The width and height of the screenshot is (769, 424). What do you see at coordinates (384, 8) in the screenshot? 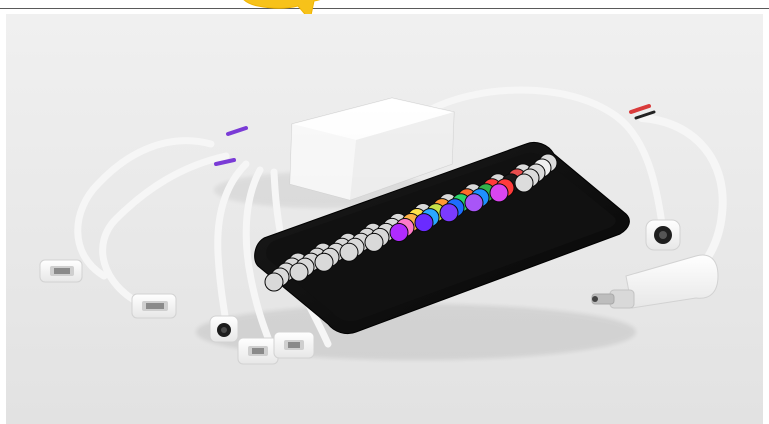
I see `top-divider` at bounding box center [384, 8].